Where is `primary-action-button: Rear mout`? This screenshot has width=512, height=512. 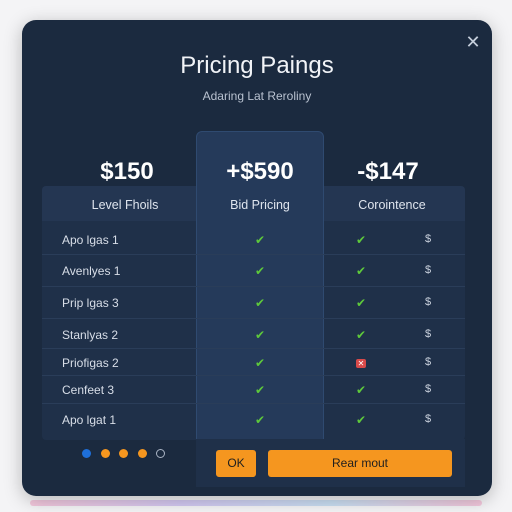 primary-action-button: Rear mout is located at coordinates (360, 463).